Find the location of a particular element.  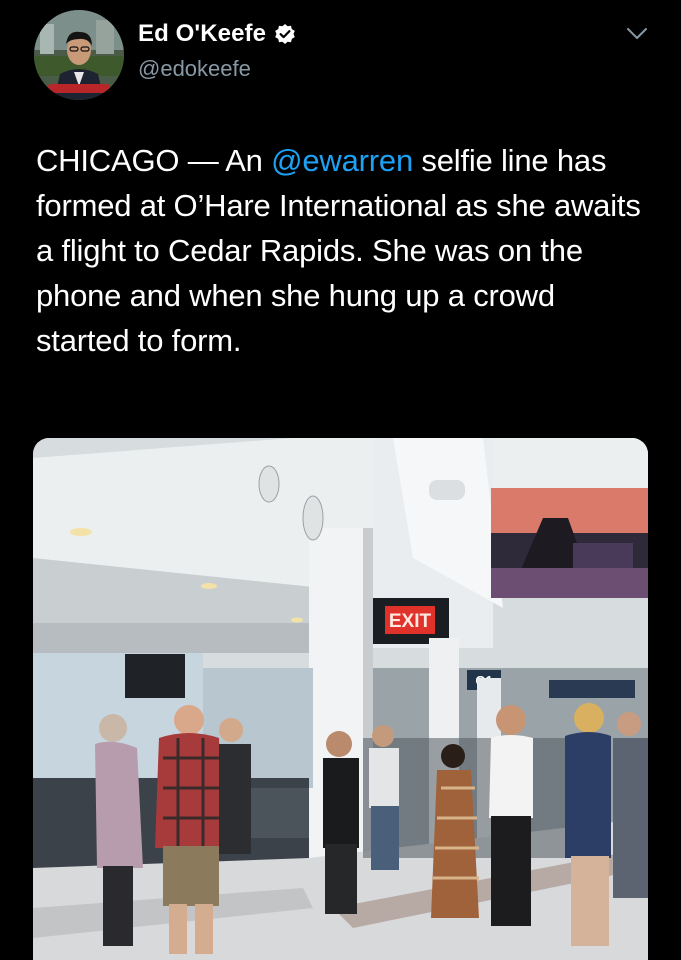

author-display-name: Ed O'Keefe is located at coordinates (202, 34).